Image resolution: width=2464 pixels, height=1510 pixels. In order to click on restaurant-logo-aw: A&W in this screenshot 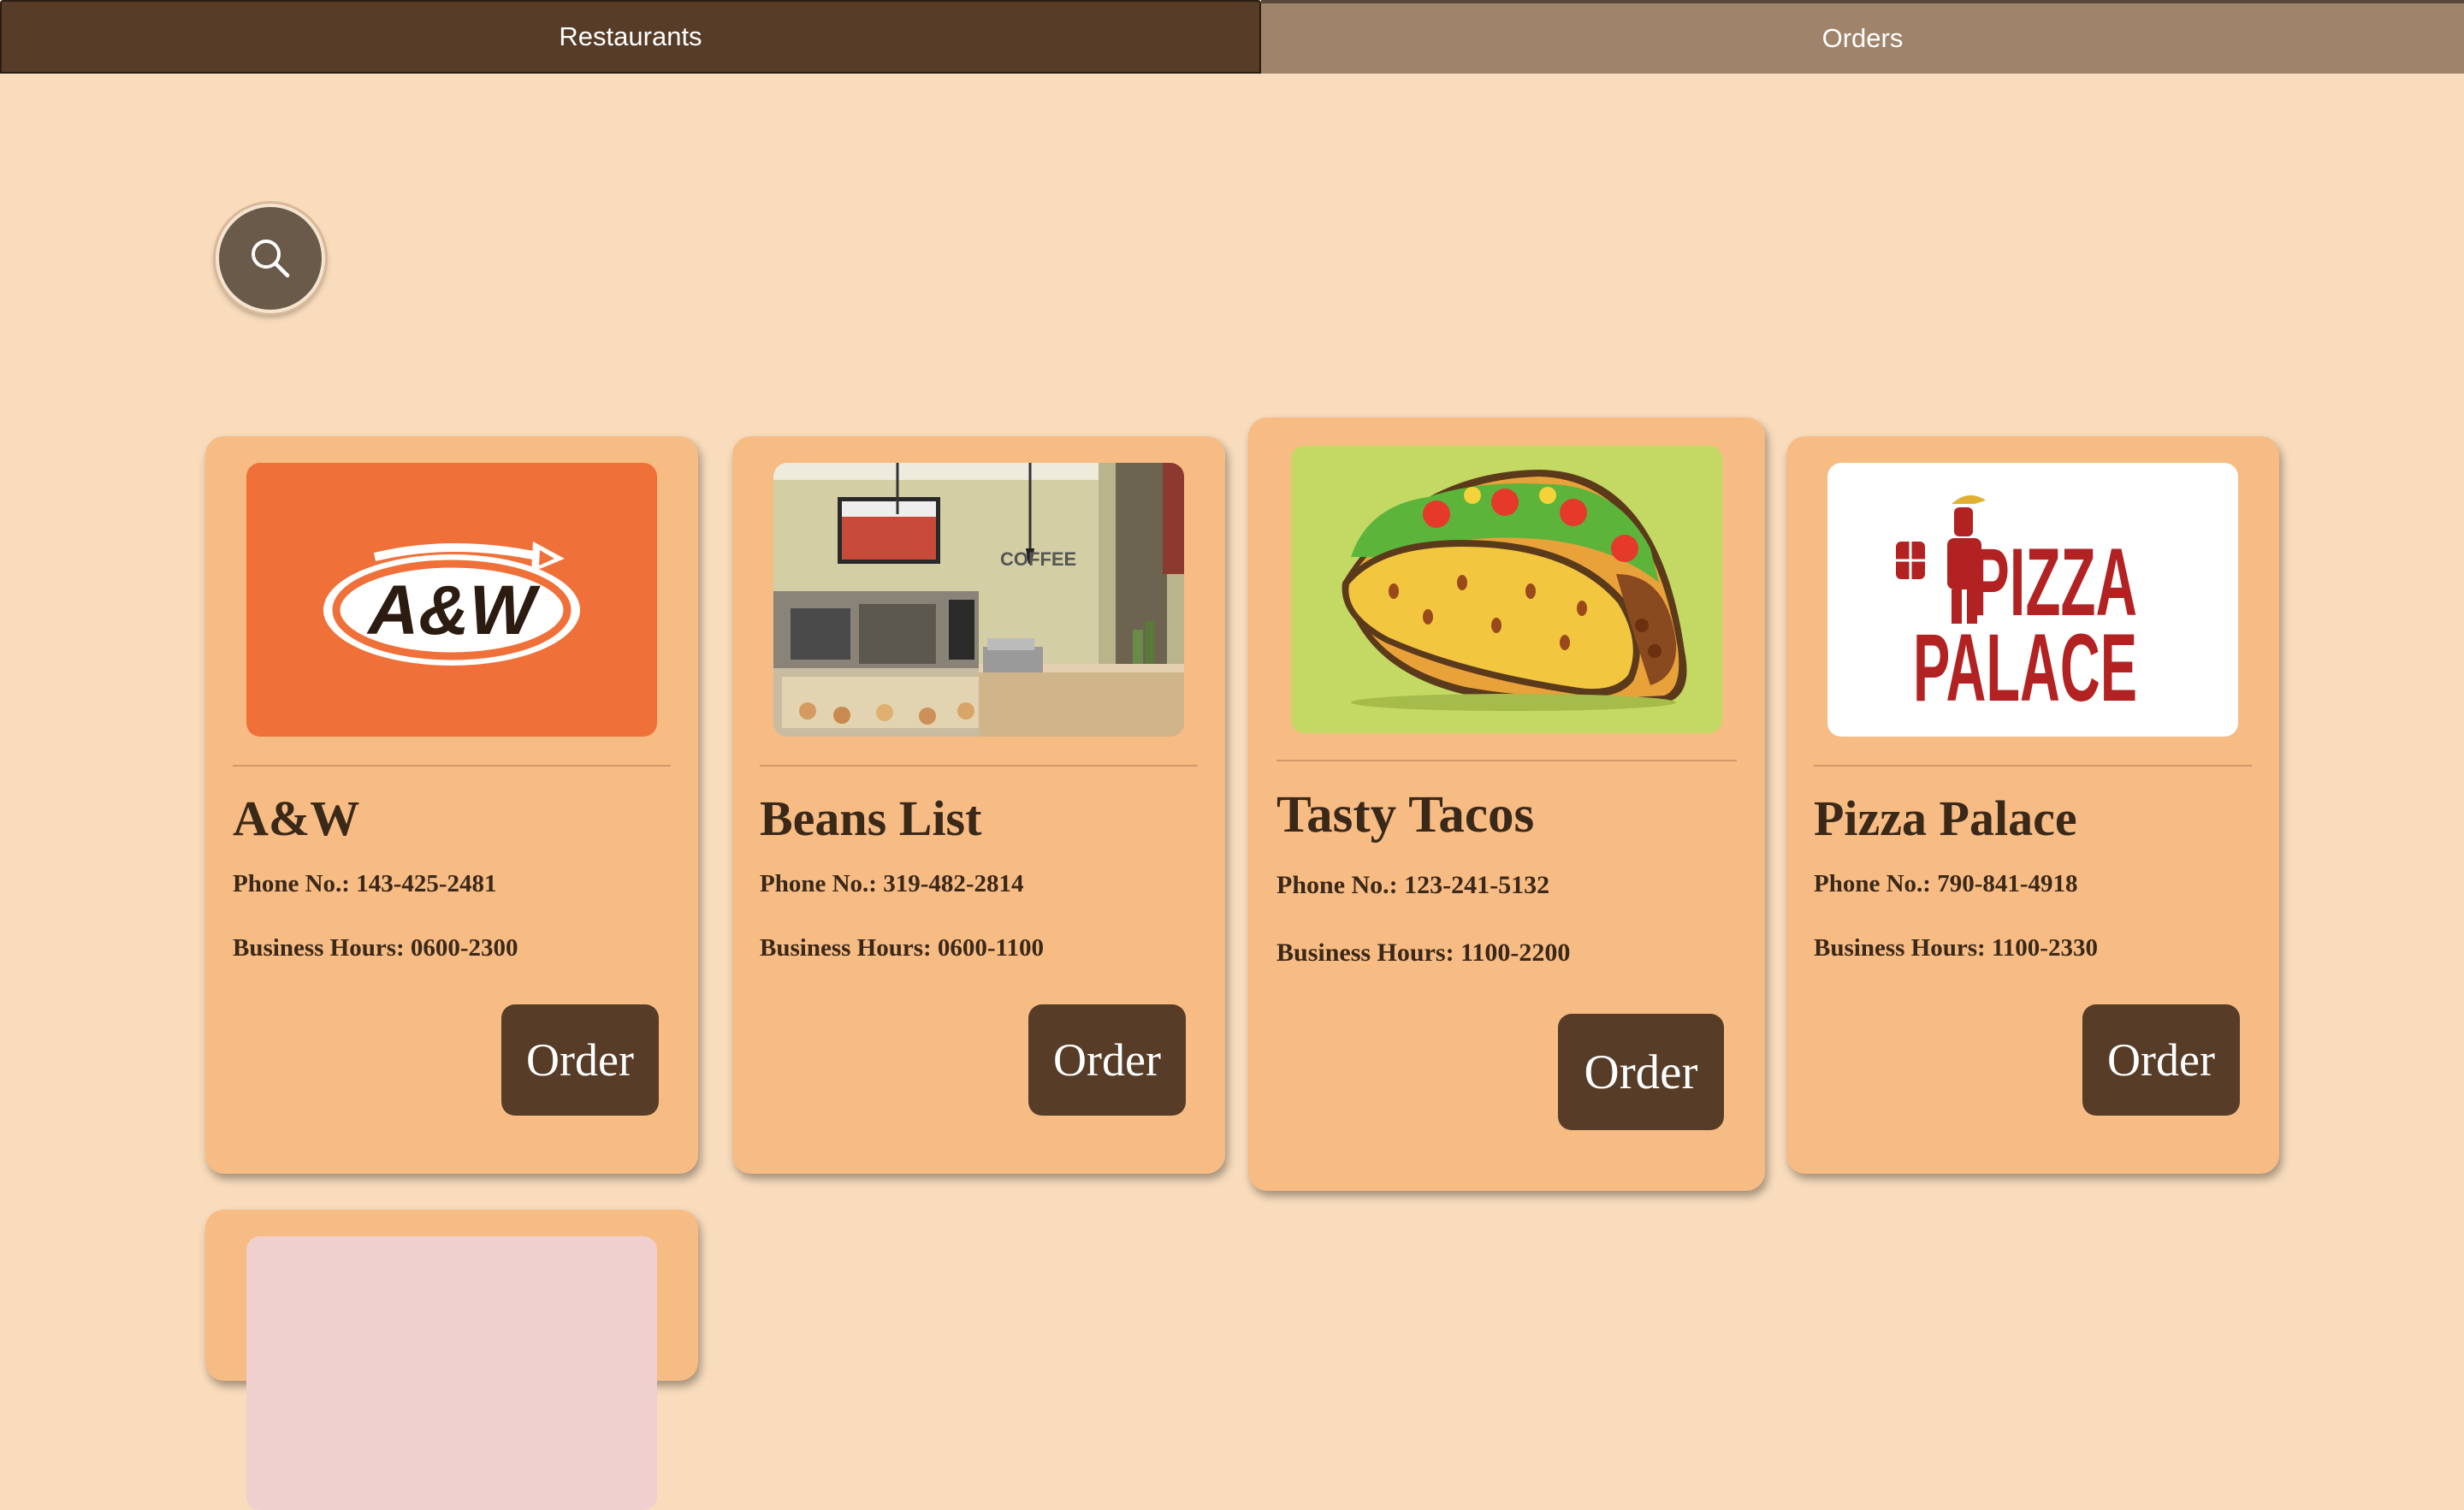, I will do `click(451, 600)`.